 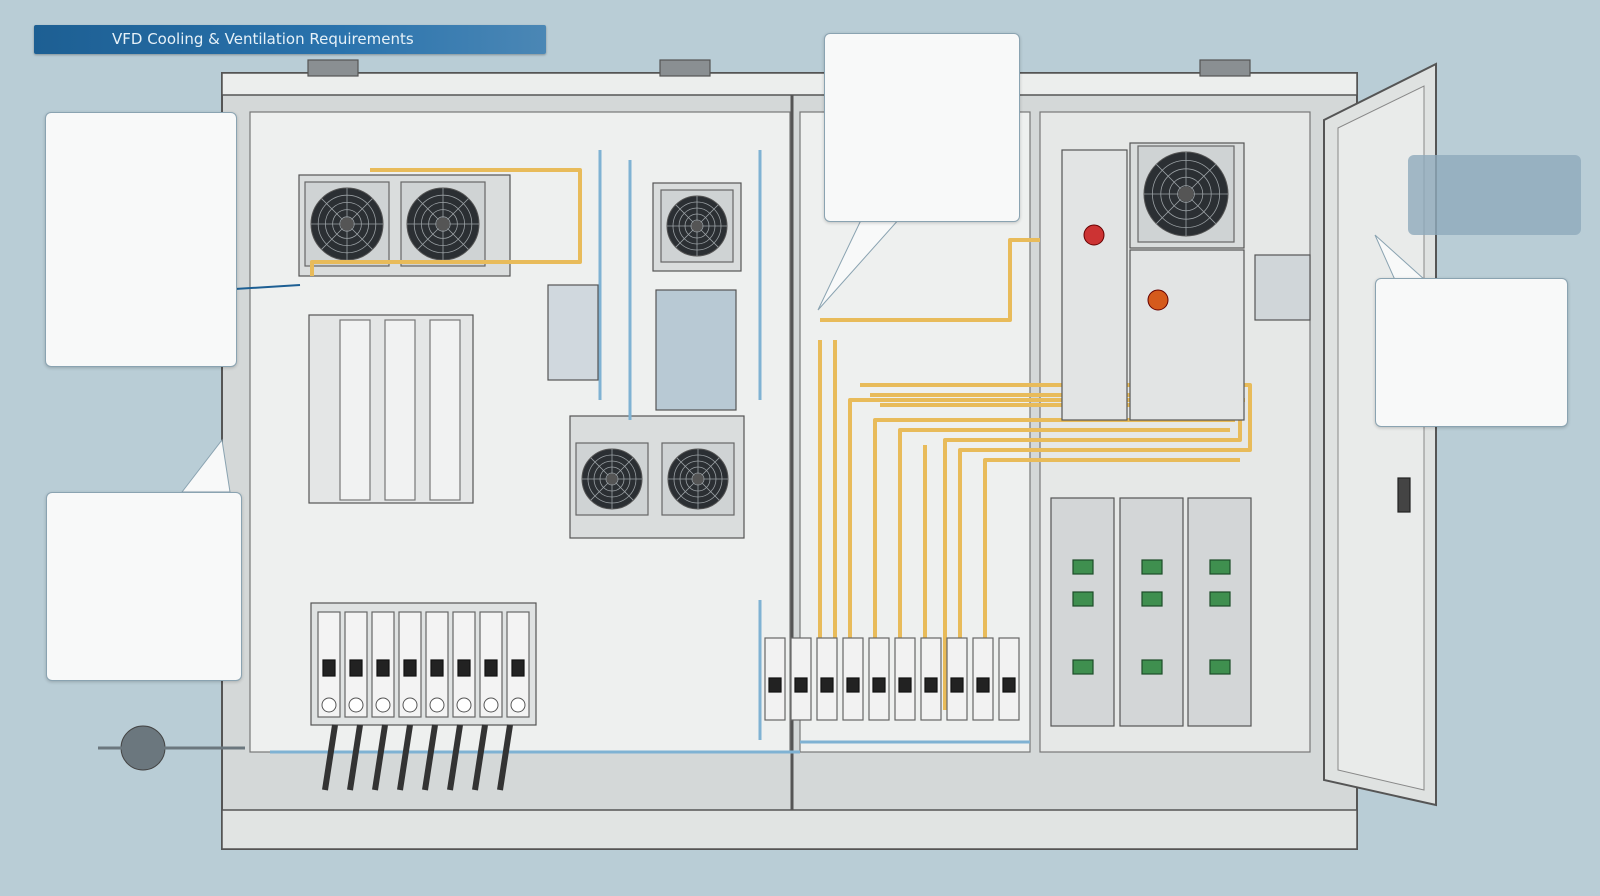 What do you see at coordinates (144, 586) in the screenshot?
I see `callout-left-lower` at bounding box center [144, 586].